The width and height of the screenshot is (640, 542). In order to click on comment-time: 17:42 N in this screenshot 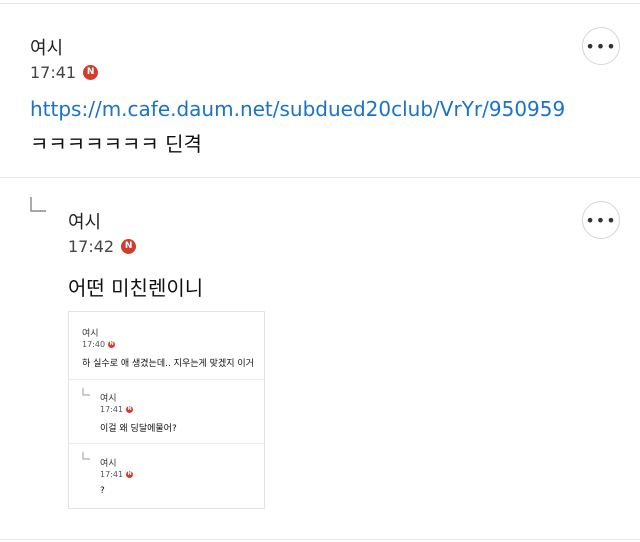, I will do `click(102, 246)`.